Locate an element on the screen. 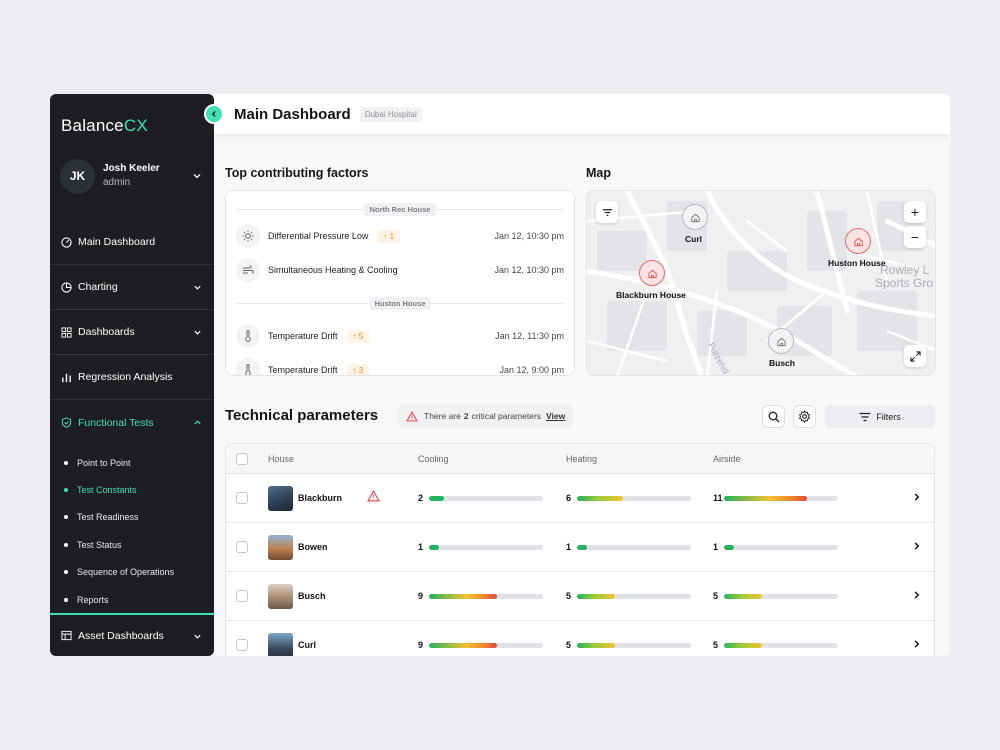 The image size is (1000, 750). map-filter-button is located at coordinates (607, 212).